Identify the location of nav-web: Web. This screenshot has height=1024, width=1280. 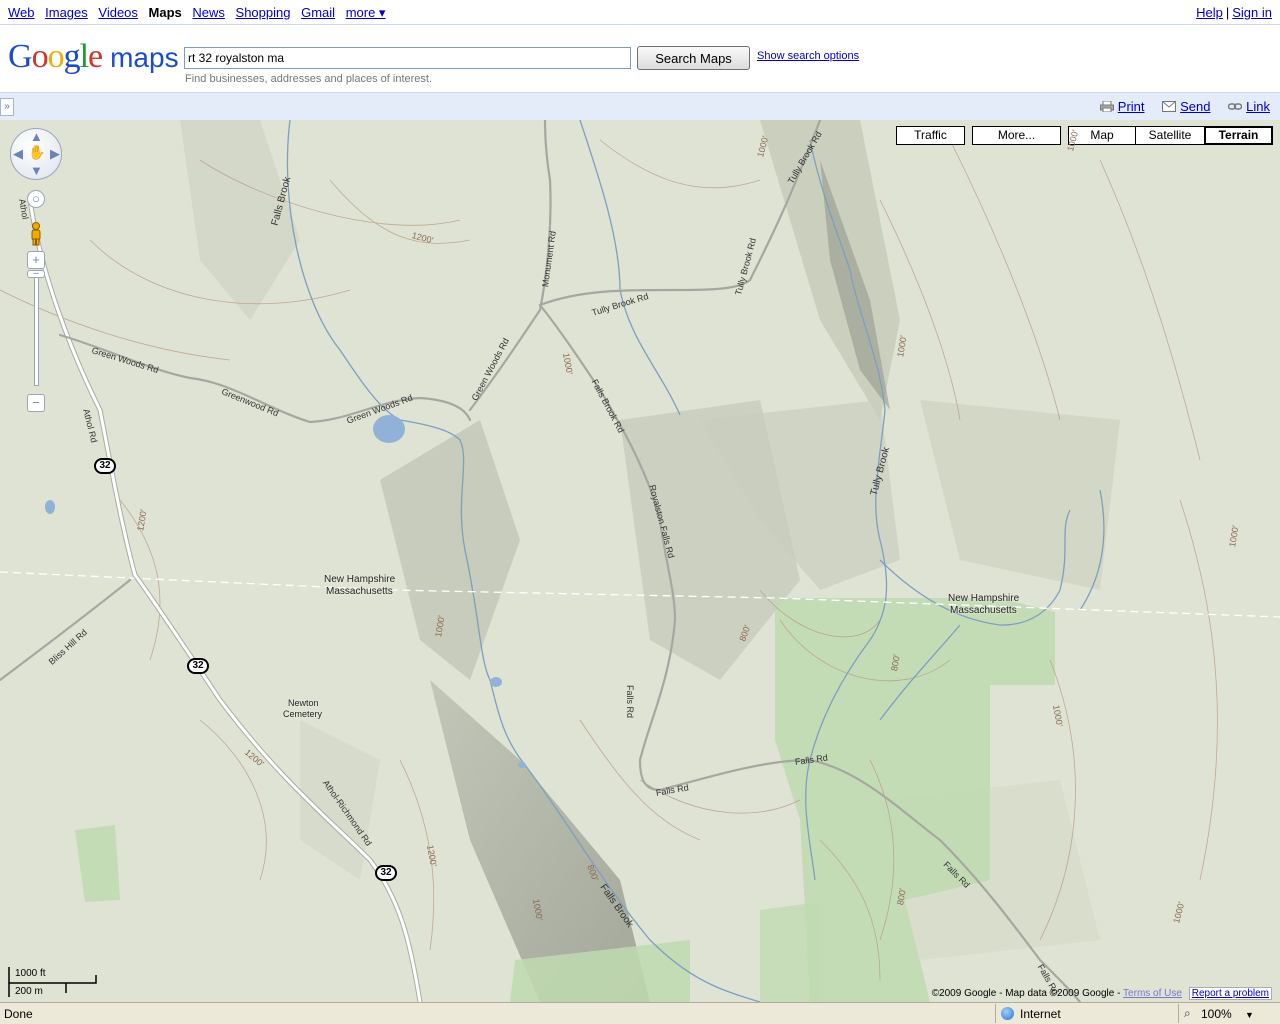
(21, 12).